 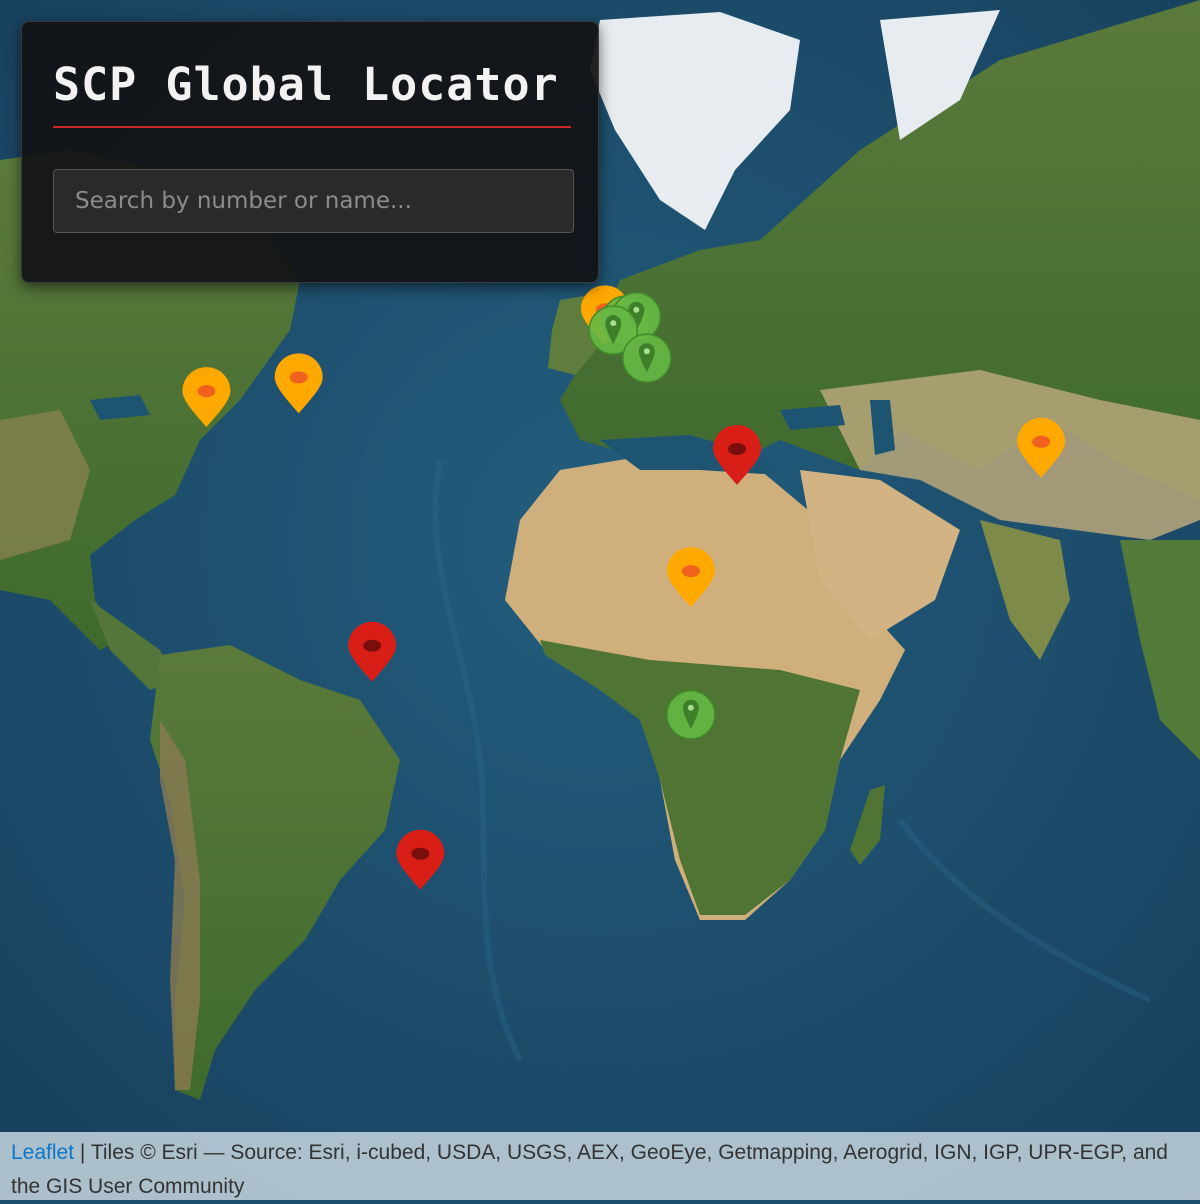 What do you see at coordinates (310, 152) in the screenshot?
I see `locator-panel: SCP Global Locator` at bounding box center [310, 152].